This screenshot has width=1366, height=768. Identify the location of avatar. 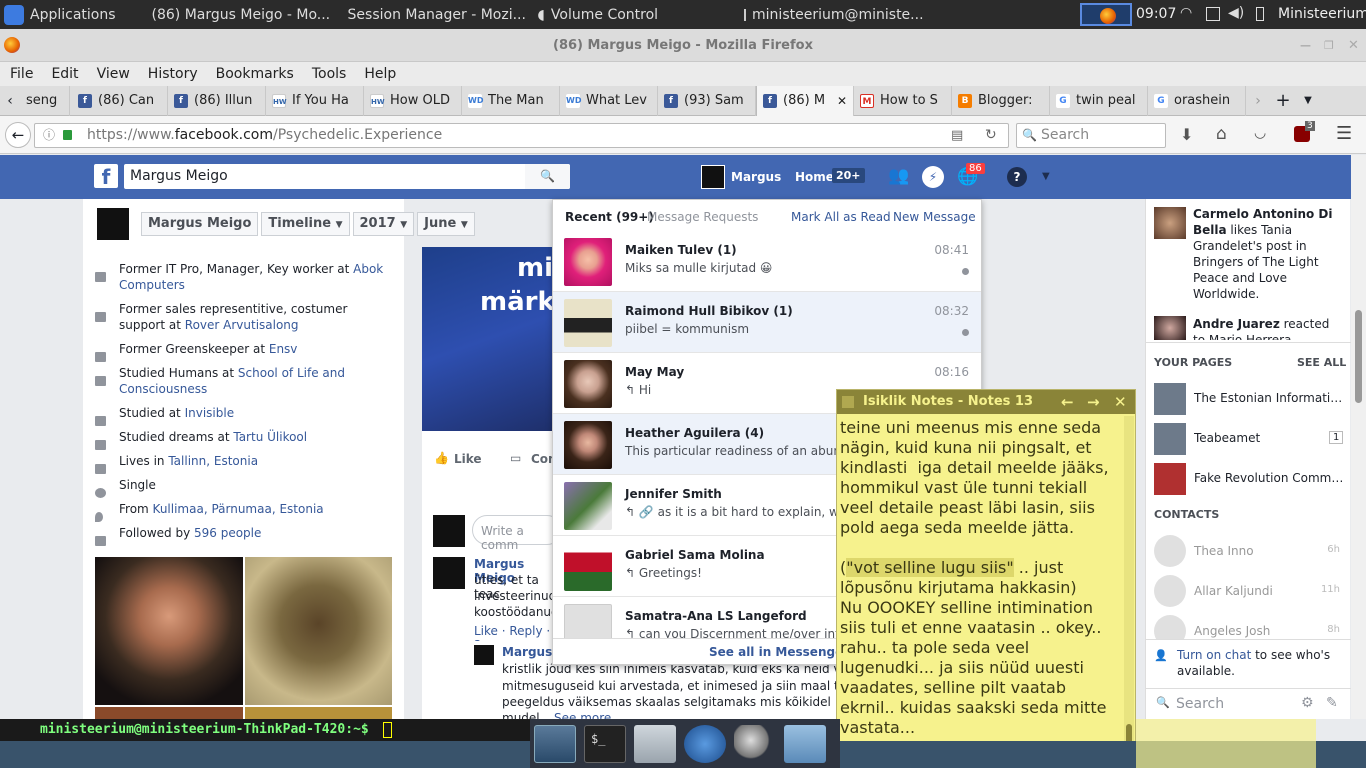
(713, 177).